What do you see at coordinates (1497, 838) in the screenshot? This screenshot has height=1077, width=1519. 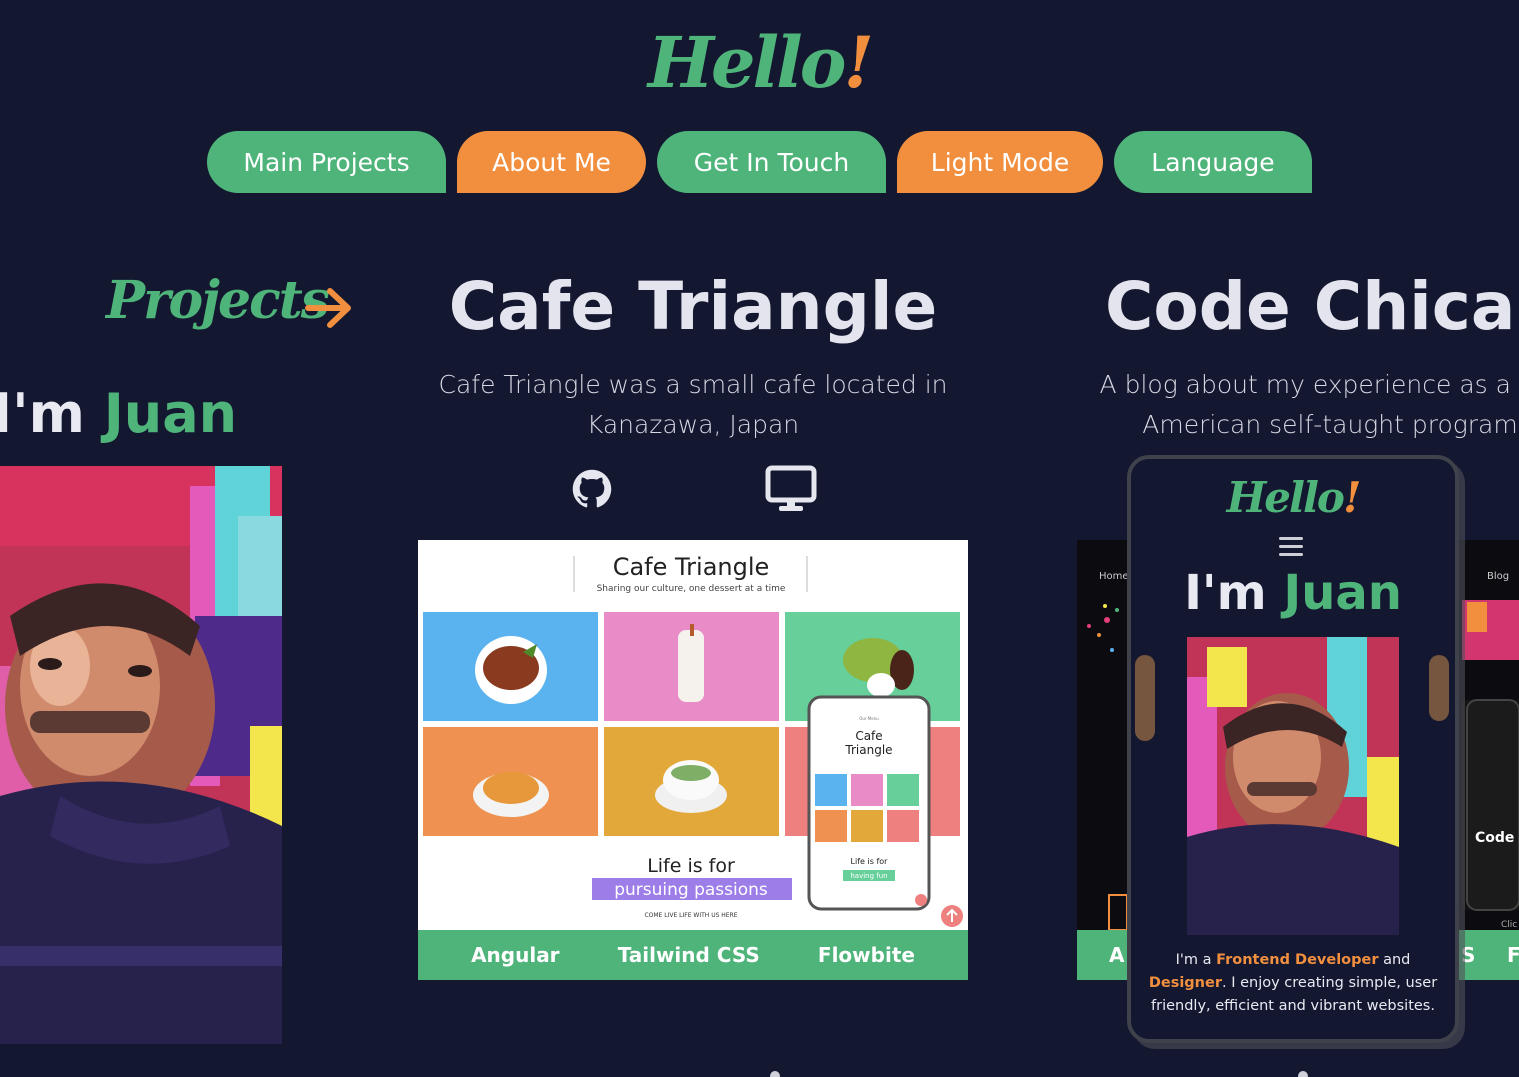 I see `preview-code-title: Code C` at bounding box center [1497, 838].